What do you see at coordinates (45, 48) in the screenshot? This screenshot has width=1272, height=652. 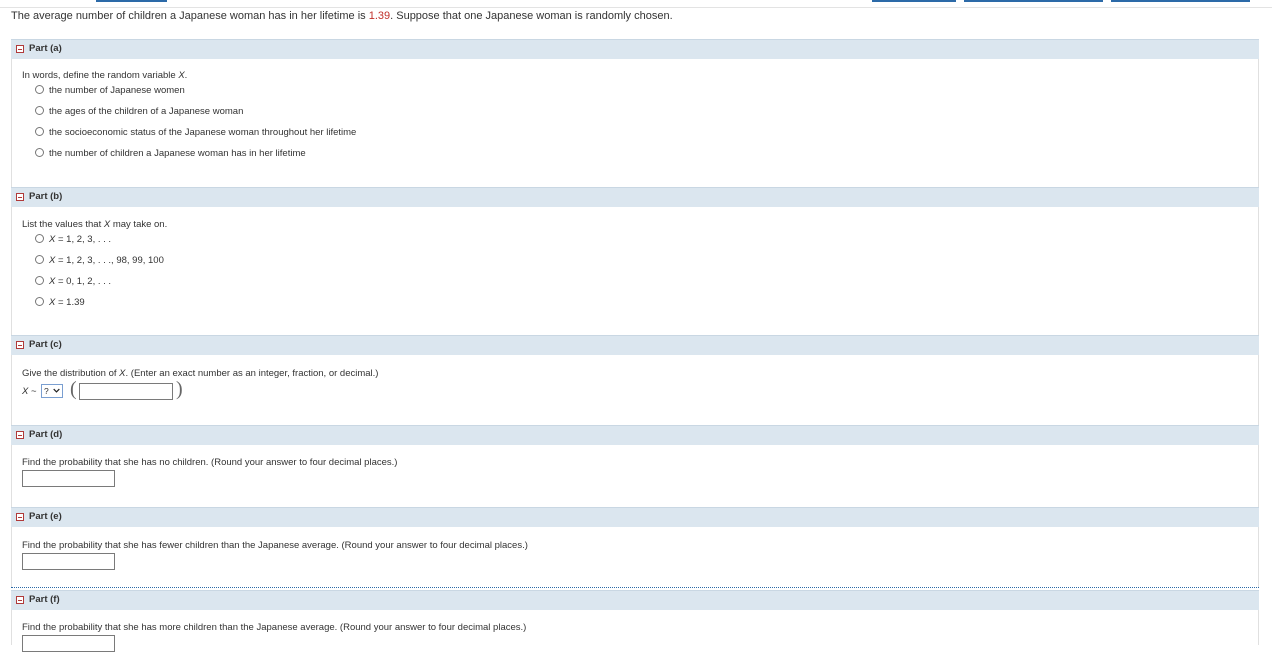 I see `part-a-title: Part (a)` at bounding box center [45, 48].